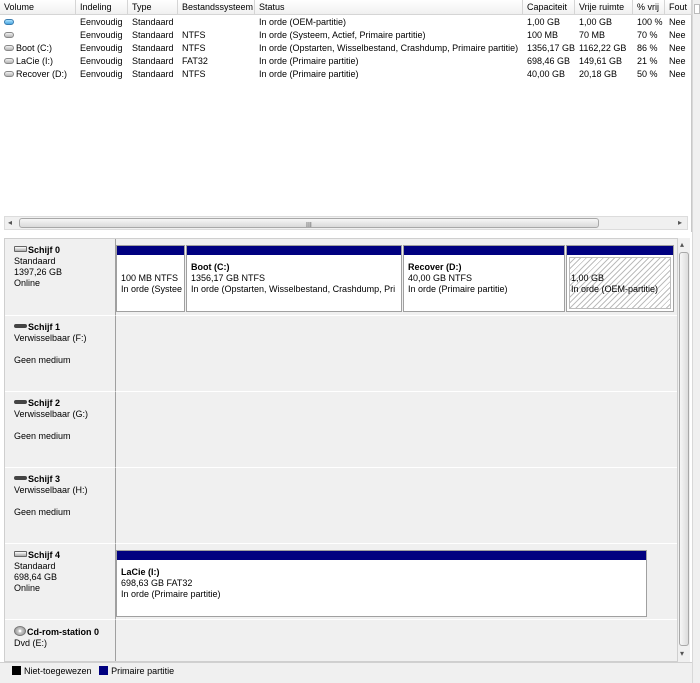 This screenshot has width=700, height=683. What do you see at coordinates (682, 244) in the screenshot?
I see `scroll-up-icon: ▴` at bounding box center [682, 244].